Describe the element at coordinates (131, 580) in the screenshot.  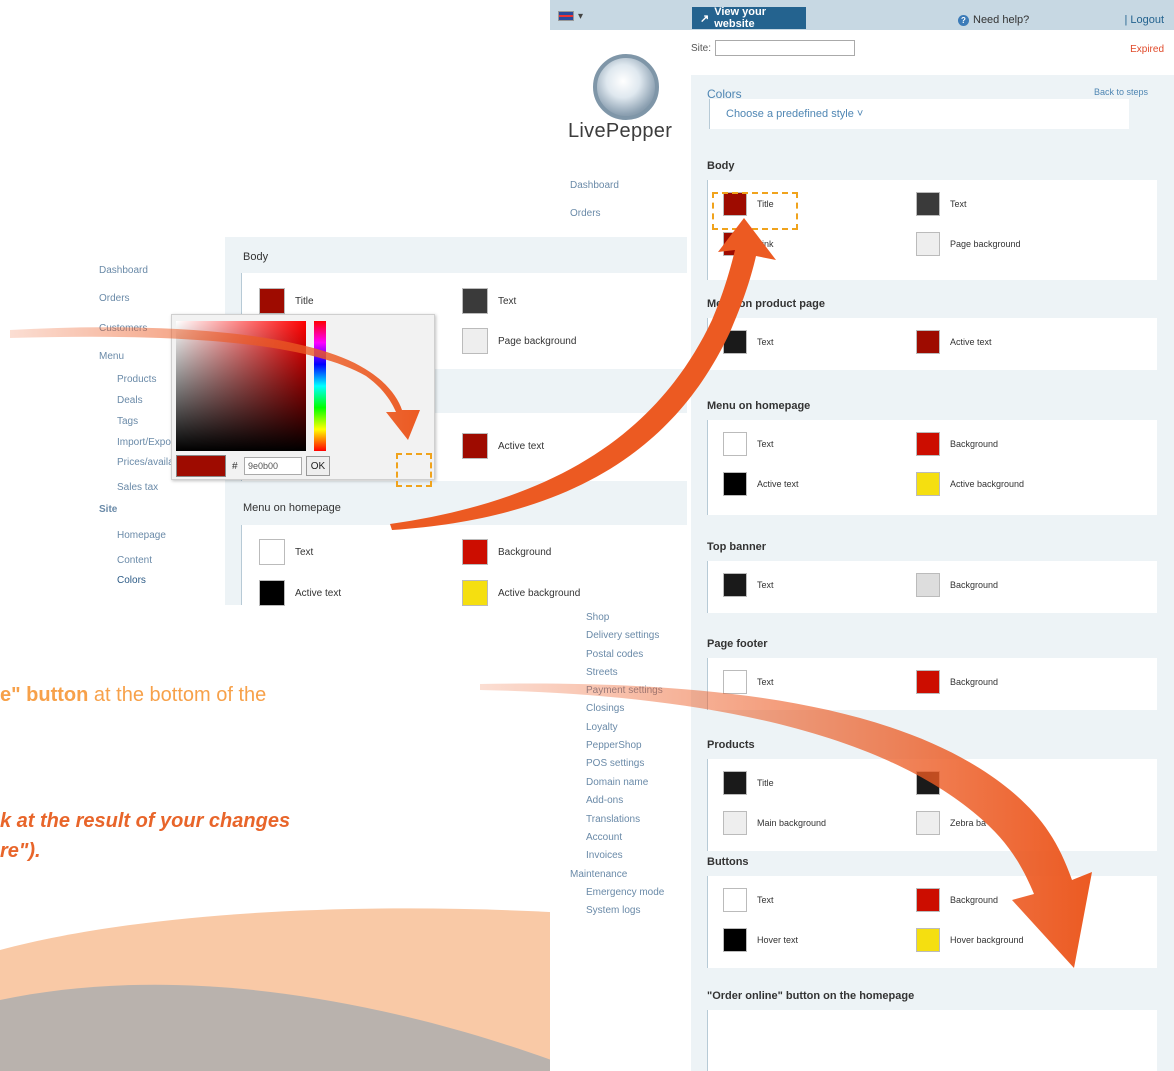
I see `inset-nav-colors: Colors` at that location.